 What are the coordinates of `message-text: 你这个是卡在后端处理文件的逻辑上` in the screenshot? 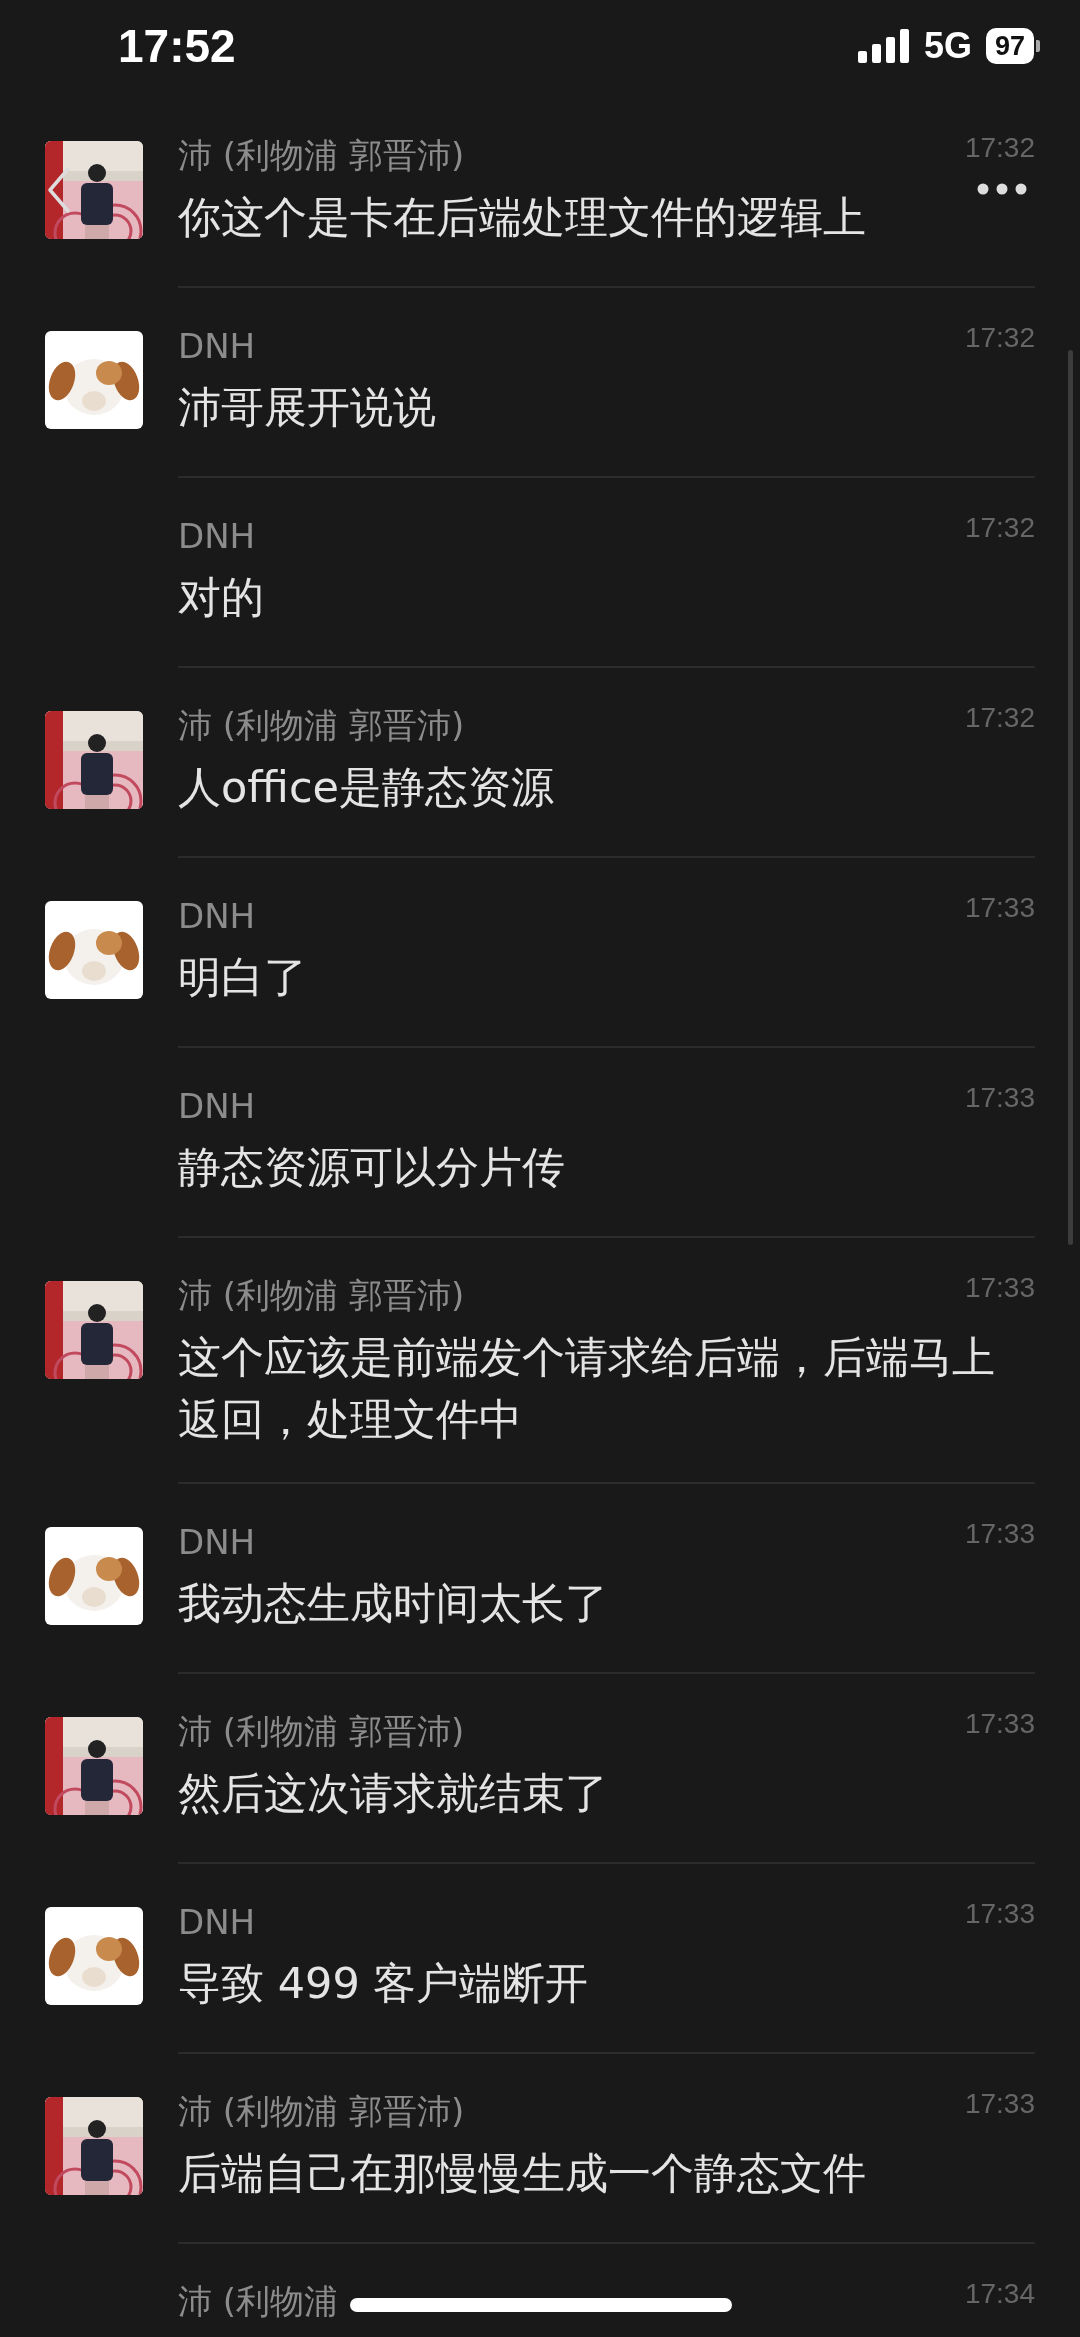 It's located at (522, 217).